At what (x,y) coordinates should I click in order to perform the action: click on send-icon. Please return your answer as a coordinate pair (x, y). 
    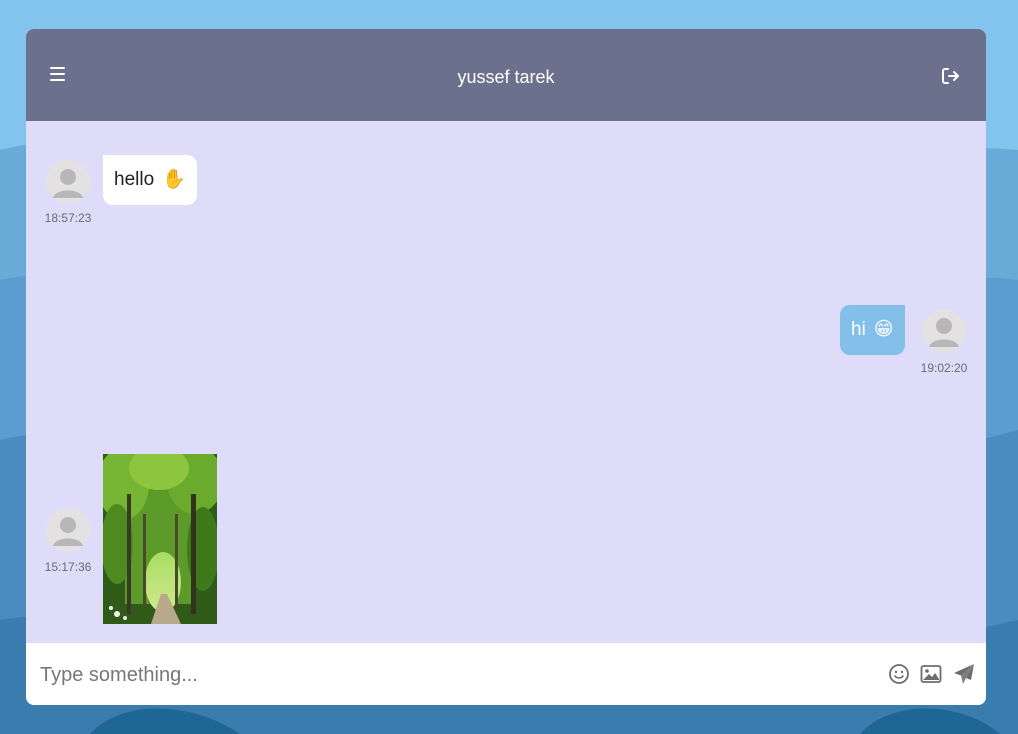
    Looking at the image, I should click on (964, 674).